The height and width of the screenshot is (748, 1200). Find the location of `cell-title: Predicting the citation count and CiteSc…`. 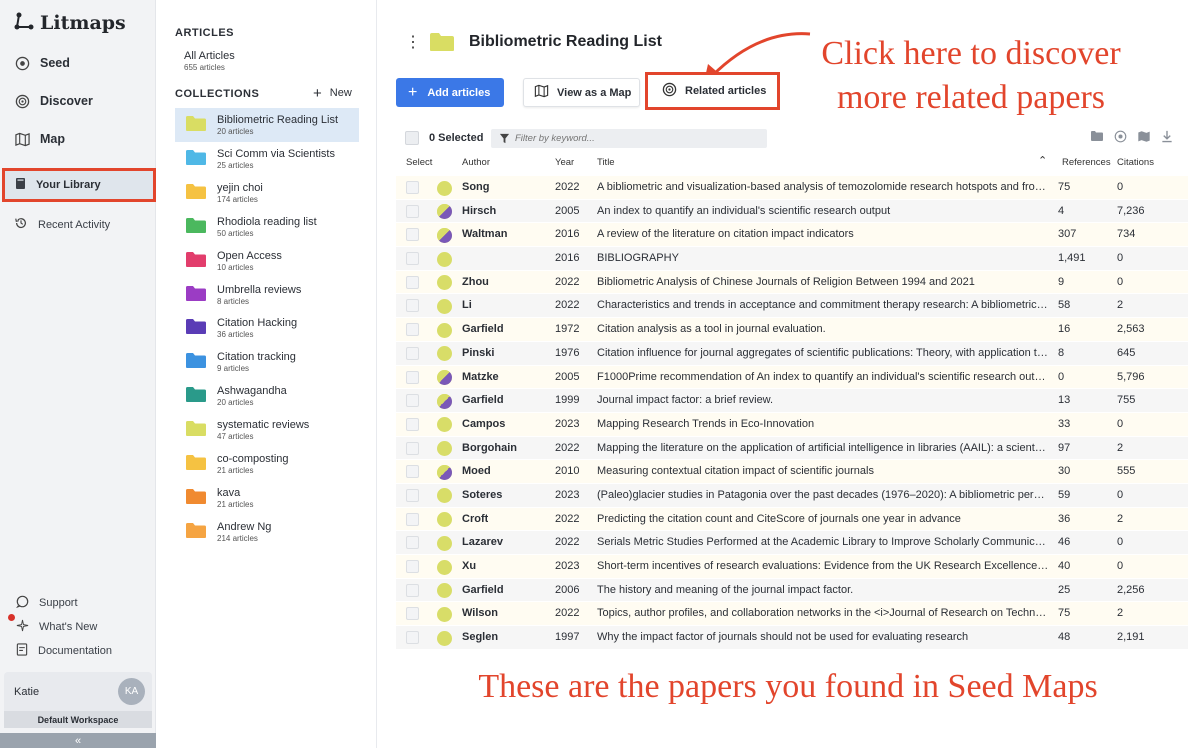

cell-title: Predicting the citation count and CiteSc… is located at coordinates (823, 519).